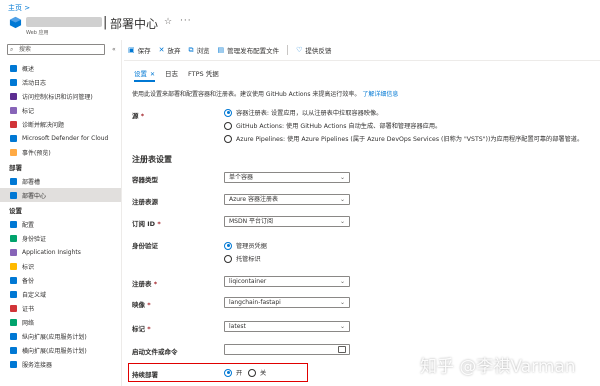 The width and height of the screenshot is (600, 386). Describe the element at coordinates (60, 82) in the screenshot. I see `sidebar-item-activity-log: 活动日志` at that location.